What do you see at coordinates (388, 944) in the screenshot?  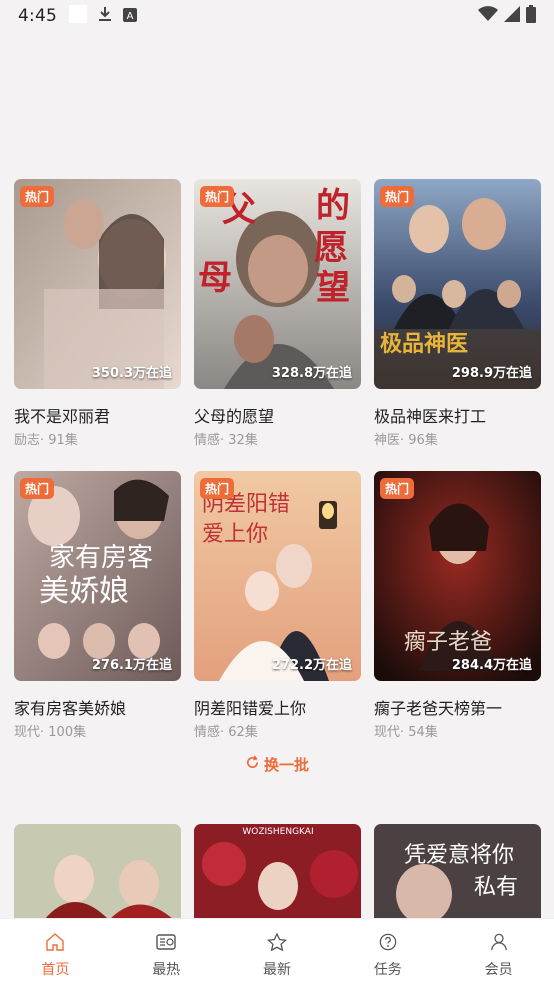 I see `question-icon` at bounding box center [388, 944].